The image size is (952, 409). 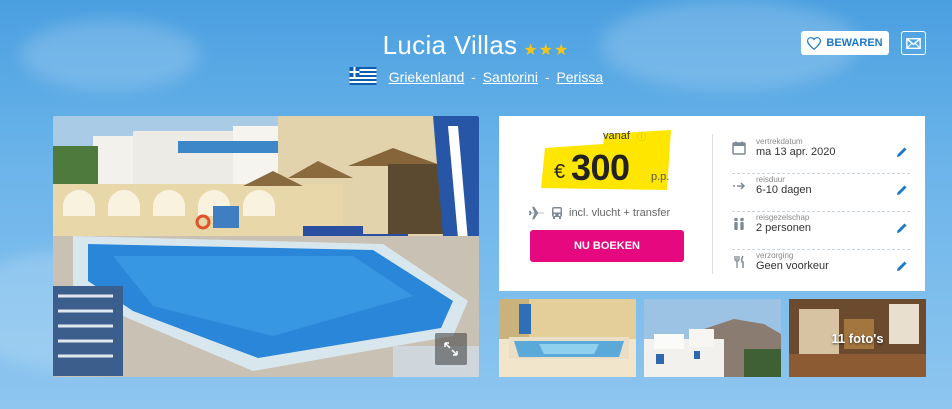 What do you see at coordinates (536, 213) in the screenshot?
I see `plane-icon` at bounding box center [536, 213].